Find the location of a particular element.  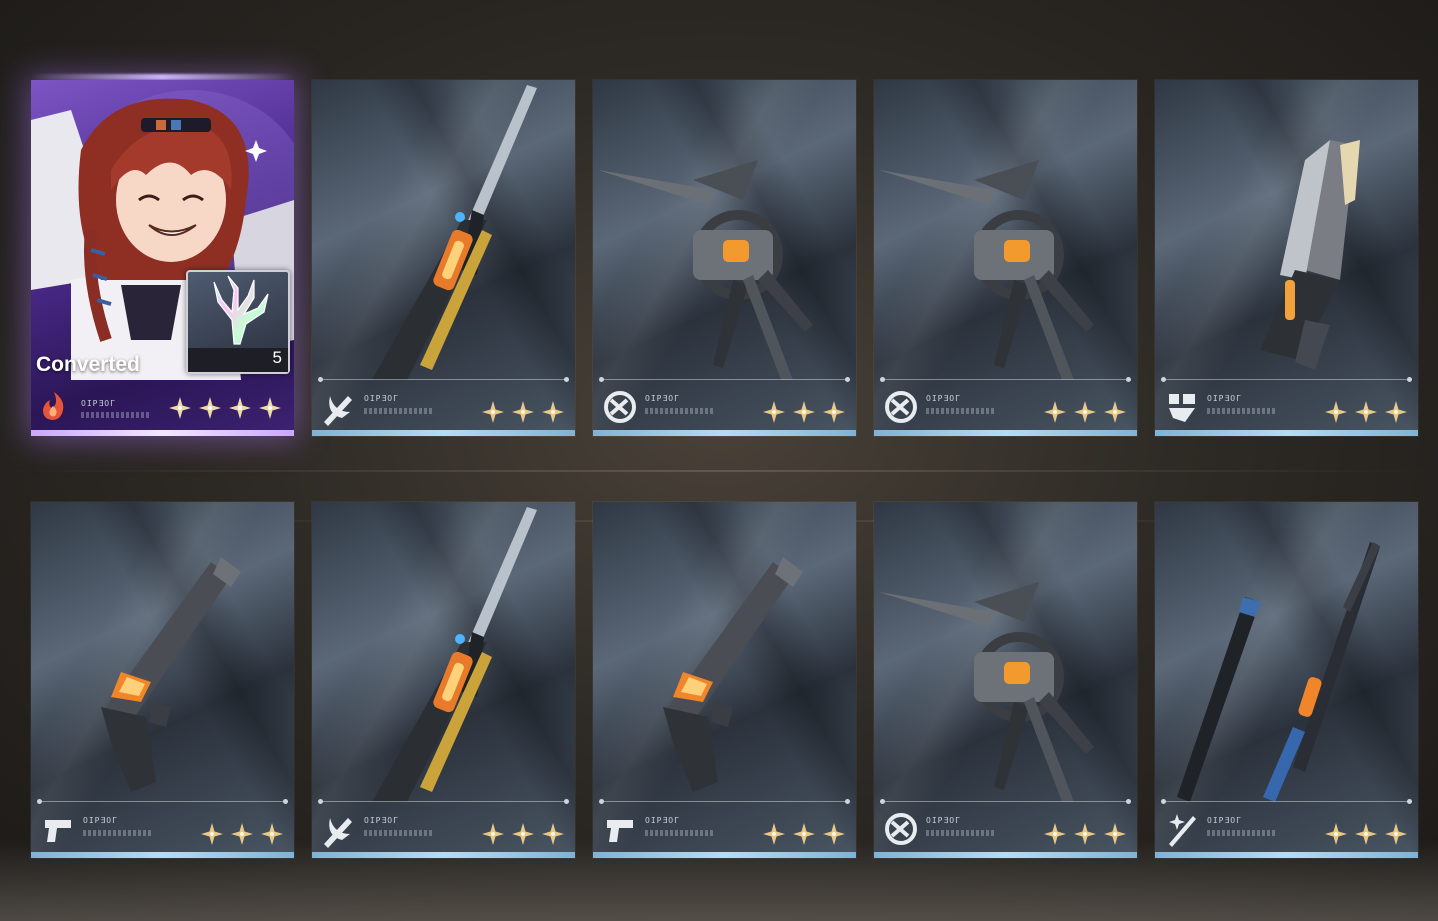

rectifier-icon is located at coordinates (1182, 408).